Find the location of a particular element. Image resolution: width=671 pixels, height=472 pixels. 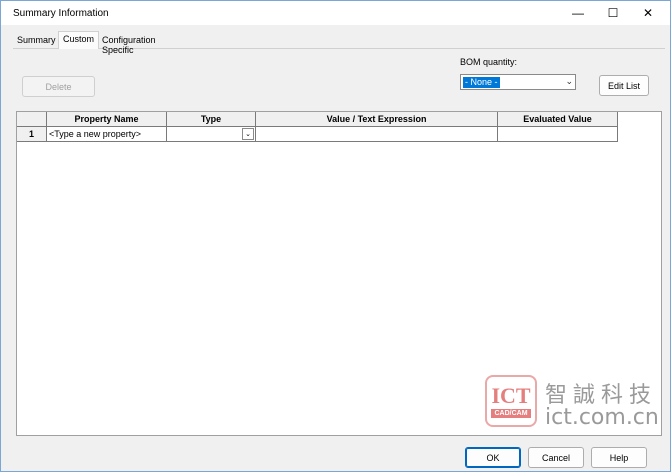

close-button: ✕ is located at coordinates (648, 13).